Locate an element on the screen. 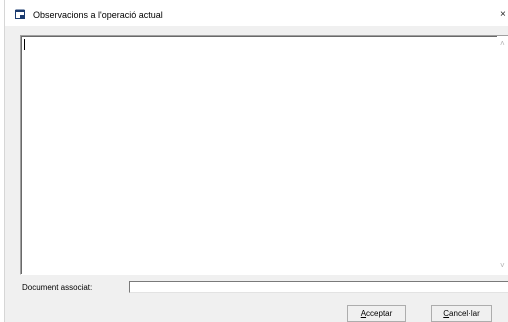 The width and height of the screenshot is (508, 322). text-caret is located at coordinates (24, 44).